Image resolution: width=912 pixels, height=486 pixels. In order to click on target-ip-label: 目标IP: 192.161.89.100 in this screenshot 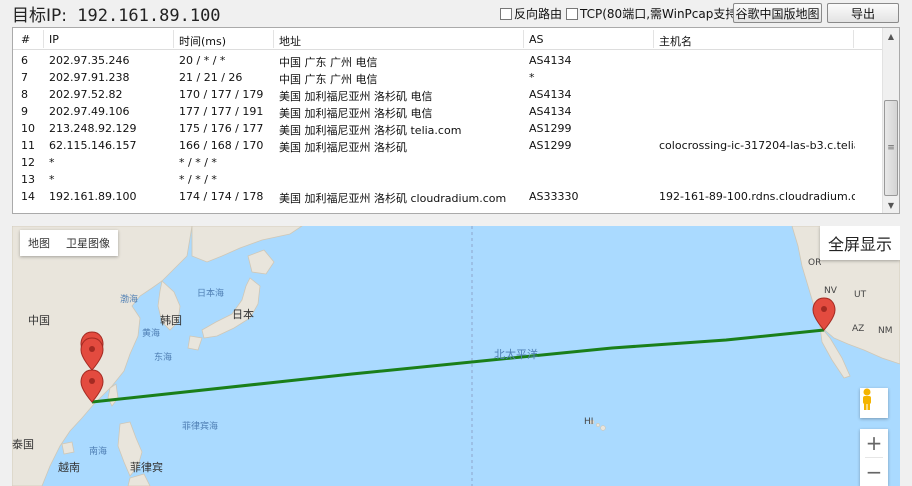, I will do `click(116, 13)`.